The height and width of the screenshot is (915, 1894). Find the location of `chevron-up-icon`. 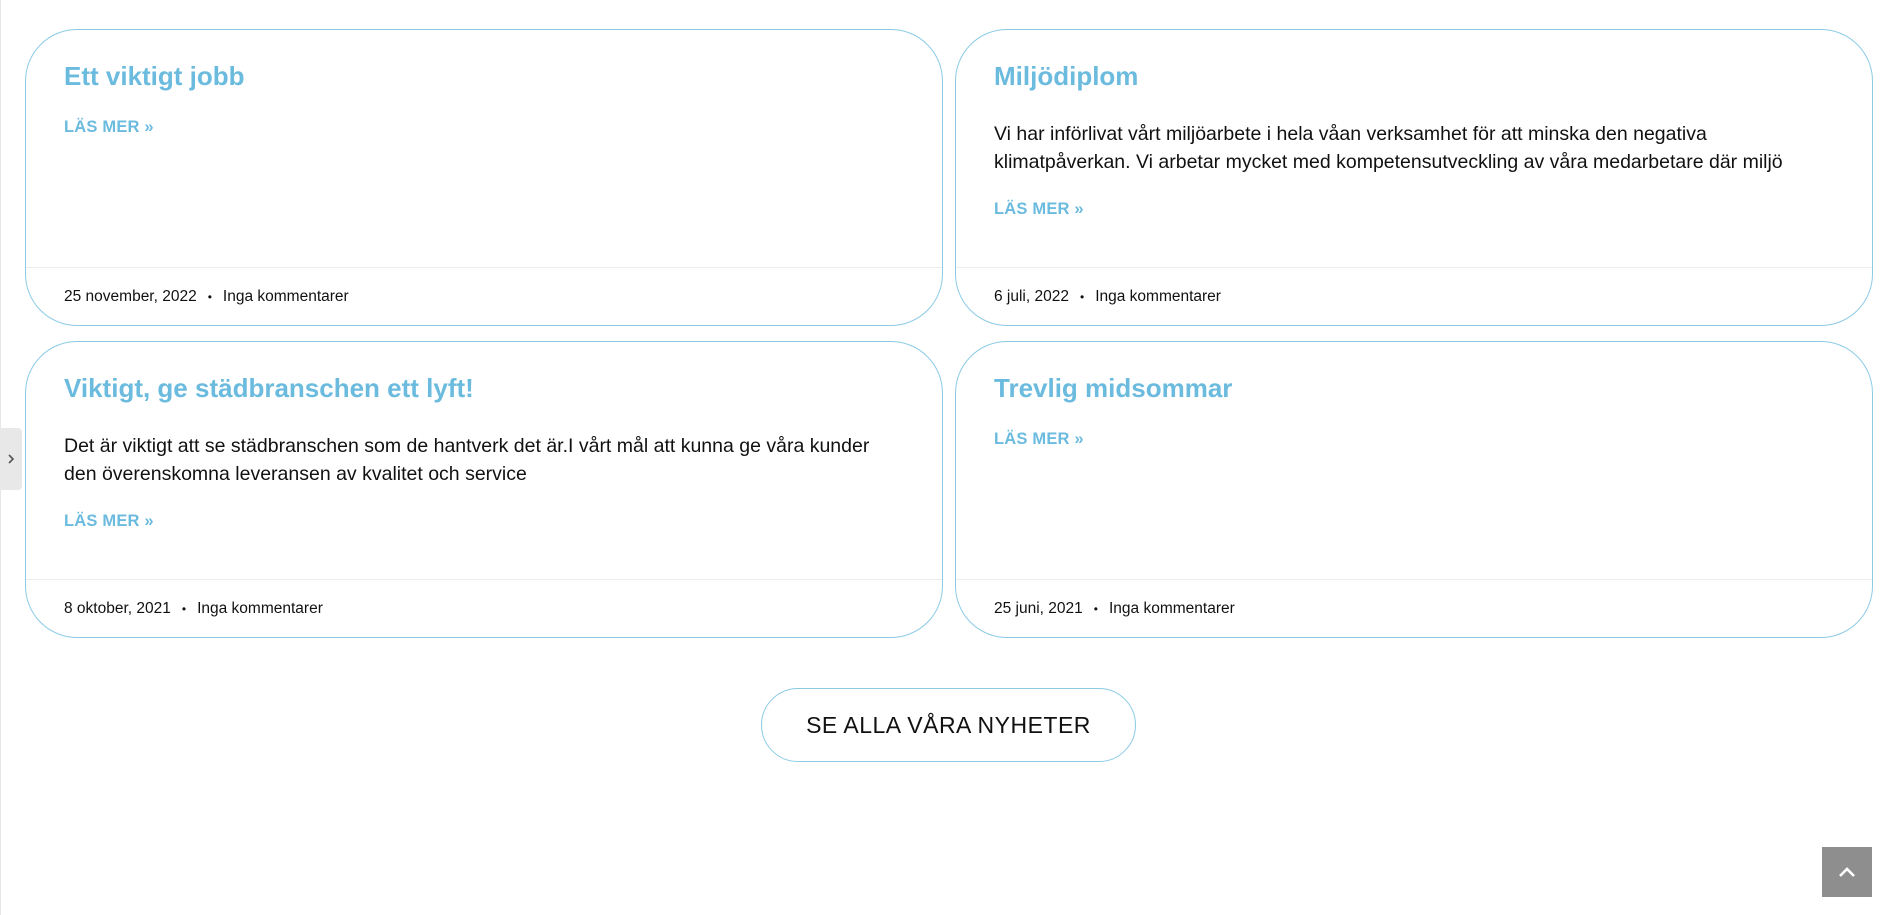

chevron-up-icon is located at coordinates (1847, 872).